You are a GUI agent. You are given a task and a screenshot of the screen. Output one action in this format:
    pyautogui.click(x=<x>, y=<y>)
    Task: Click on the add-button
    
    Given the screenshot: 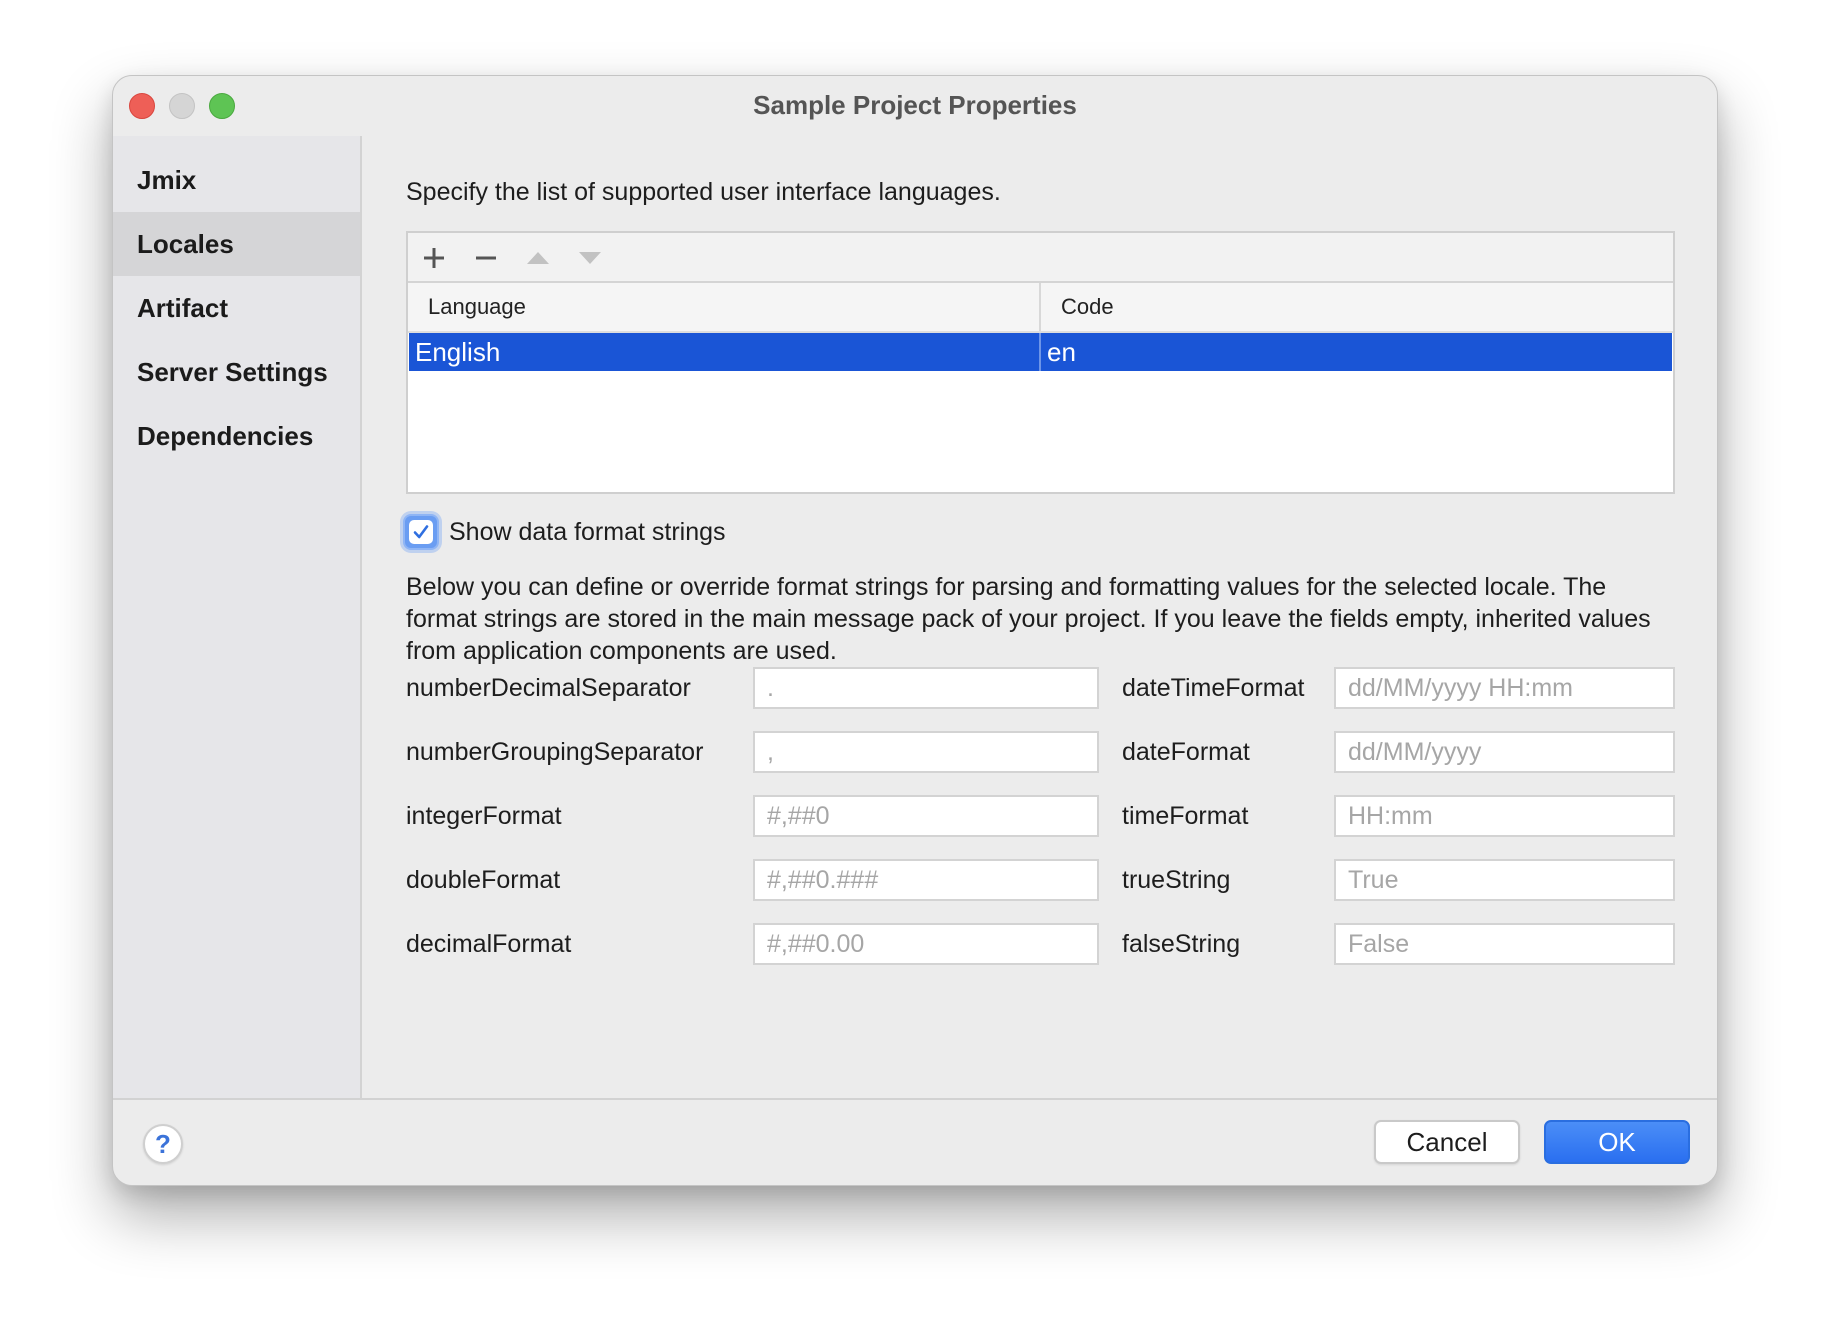 What is the action you would take?
    pyautogui.click(x=434, y=258)
    